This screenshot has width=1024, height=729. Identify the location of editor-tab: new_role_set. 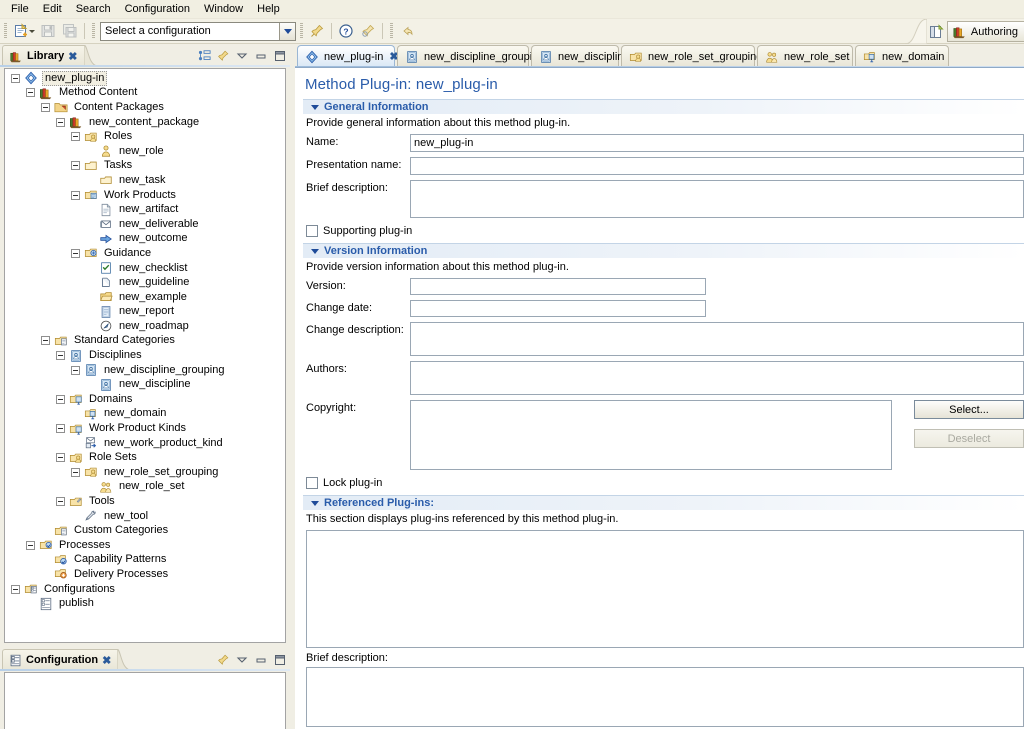
(805, 56).